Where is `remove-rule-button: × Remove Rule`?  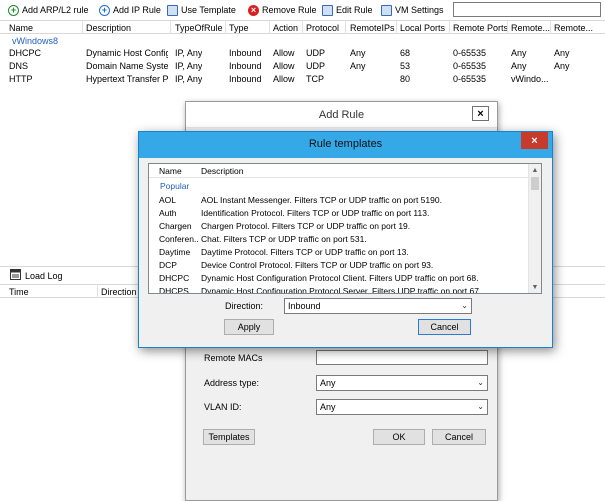 remove-rule-button: × Remove Rule is located at coordinates (282, 10).